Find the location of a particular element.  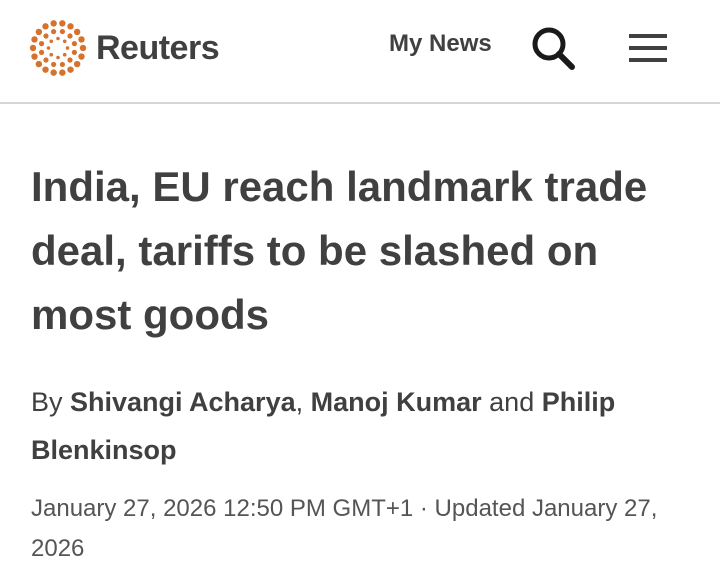

author-link: Shivangi Acharya is located at coordinates (183, 402).